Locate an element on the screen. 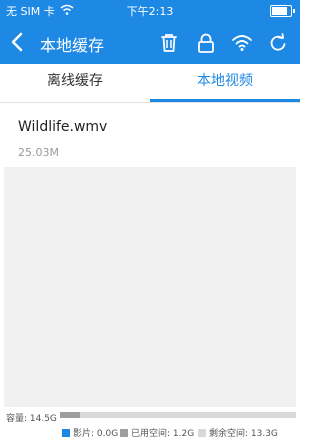  legend-movies-swatch is located at coordinates (66, 432).